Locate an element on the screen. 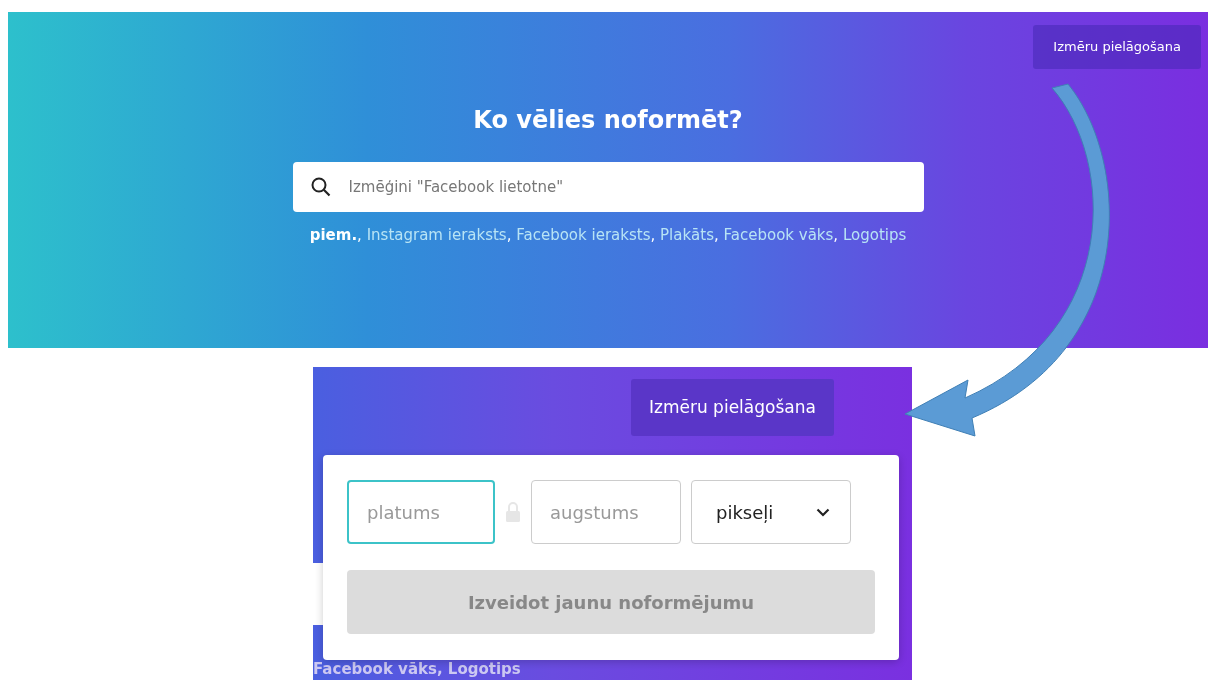 This screenshot has width=1208, height=680. search-field: Izmēģini "Facebook lietotne" is located at coordinates (608, 187).